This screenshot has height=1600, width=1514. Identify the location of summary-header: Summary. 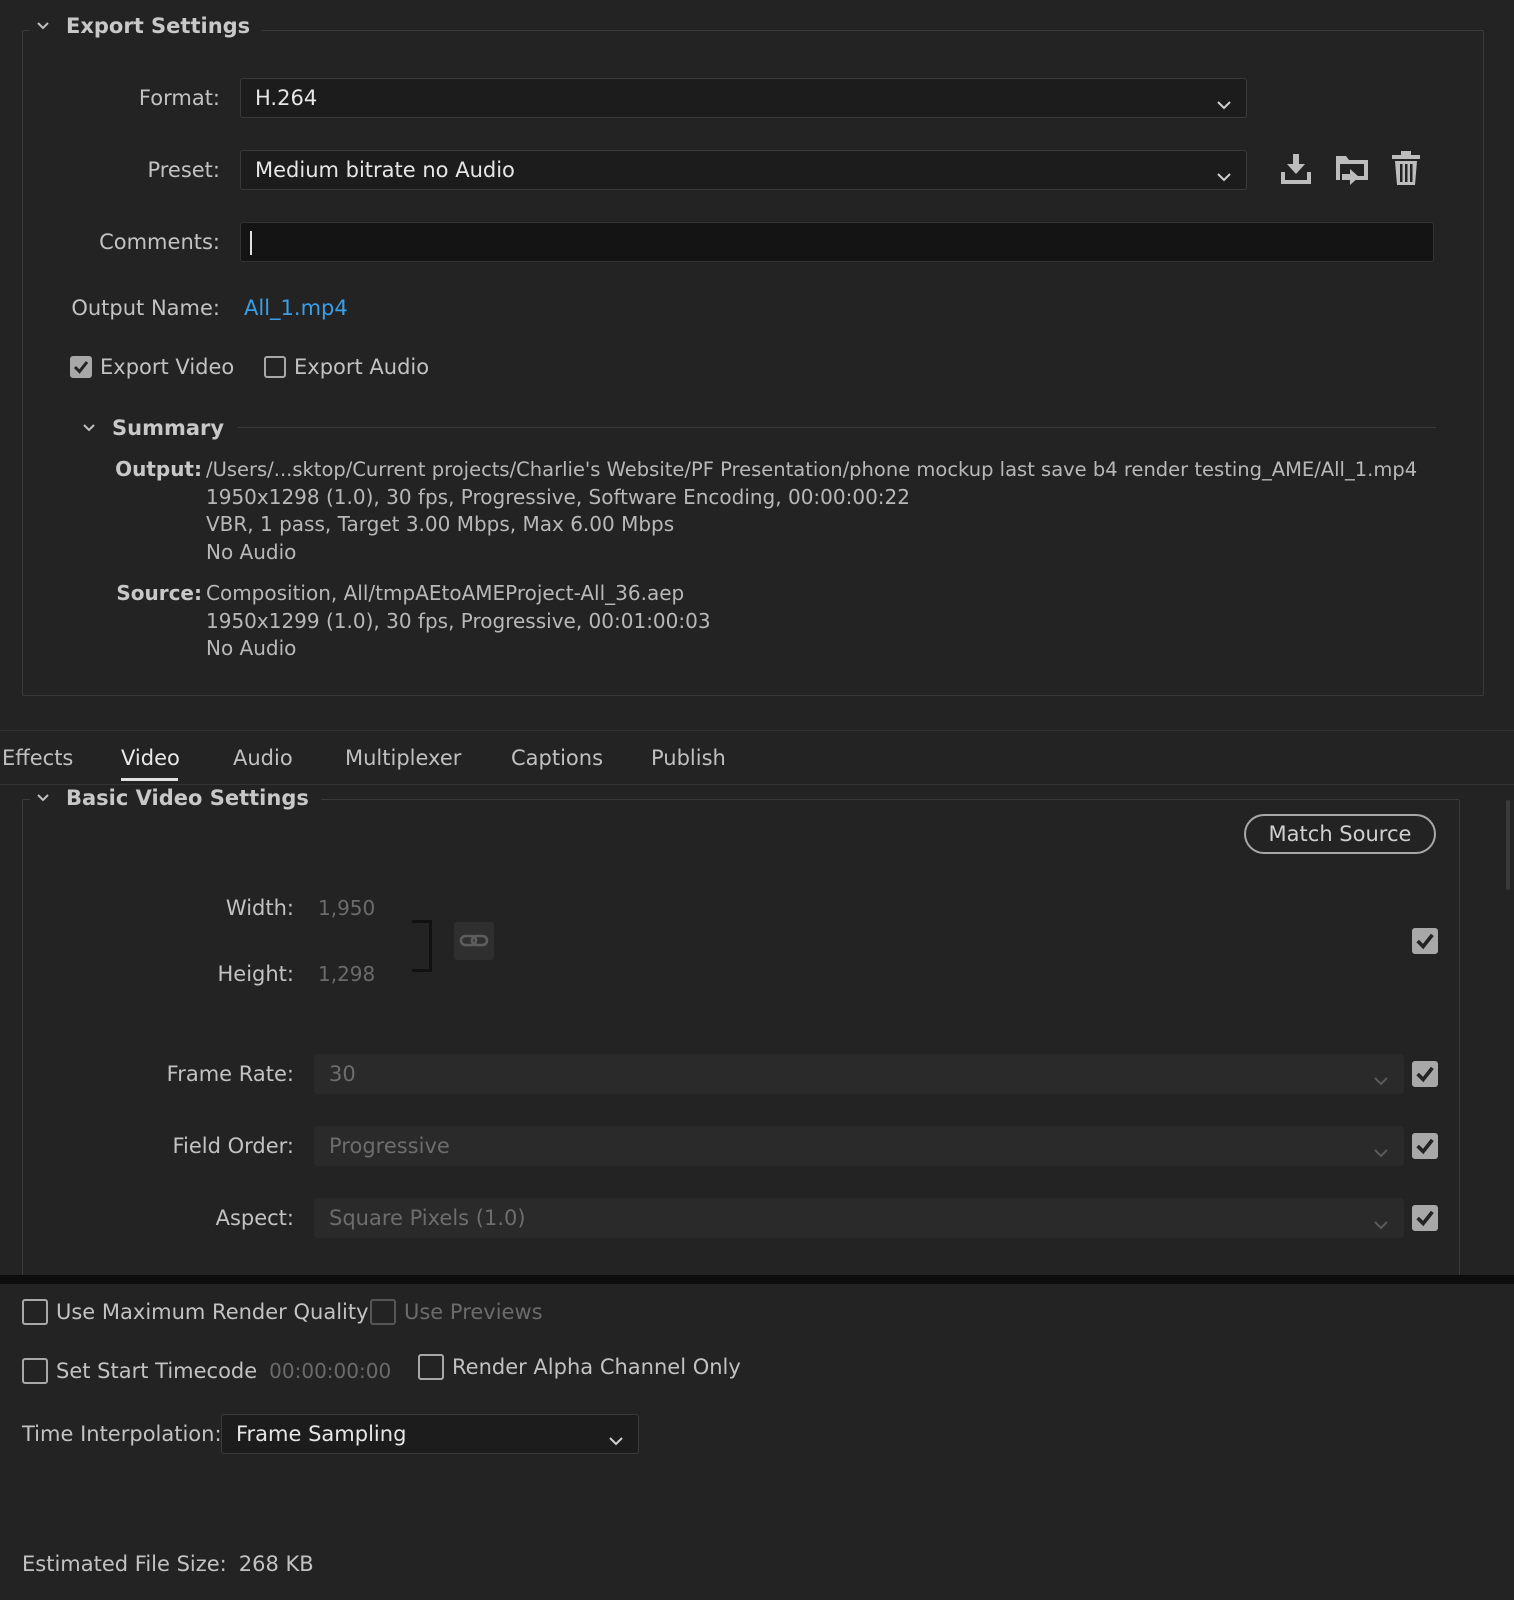
(153, 428).